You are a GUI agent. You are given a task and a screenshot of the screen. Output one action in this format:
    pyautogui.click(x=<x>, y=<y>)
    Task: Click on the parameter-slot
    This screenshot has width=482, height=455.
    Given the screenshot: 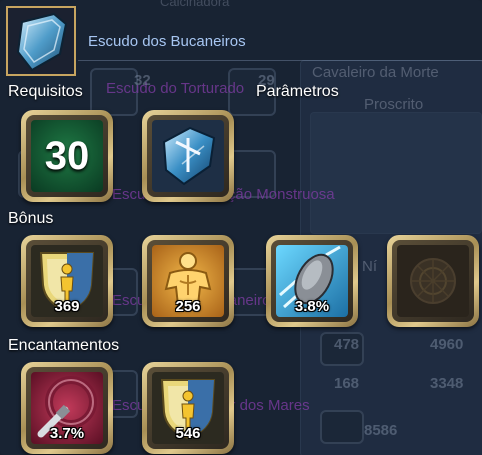 What is the action you would take?
    pyautogui.click(x=188, y=156)
    